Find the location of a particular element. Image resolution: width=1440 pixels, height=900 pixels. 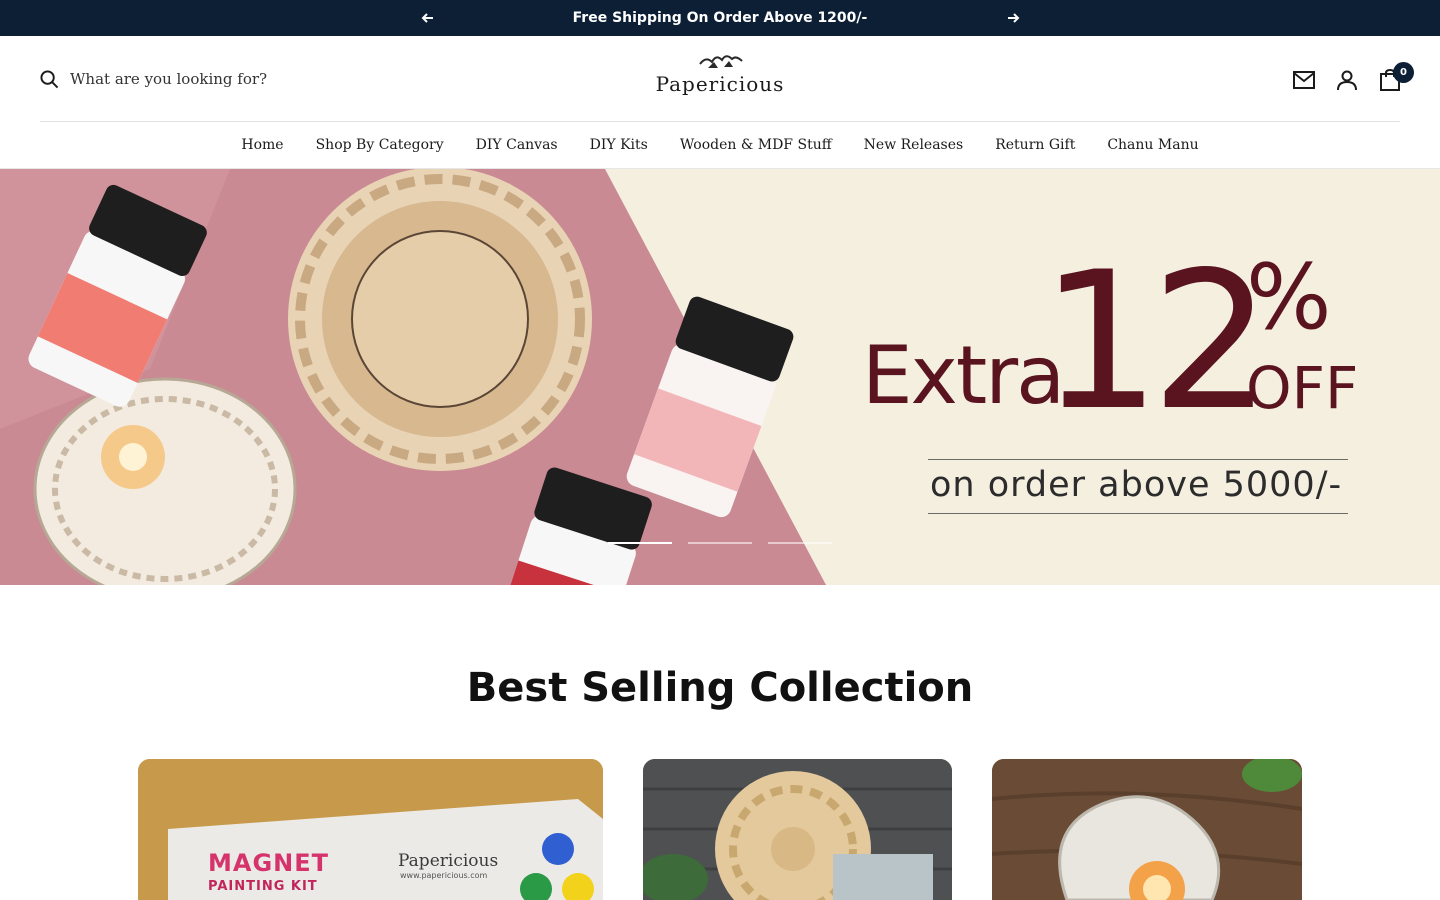

account-icon is located at coordinates (1347, 80).